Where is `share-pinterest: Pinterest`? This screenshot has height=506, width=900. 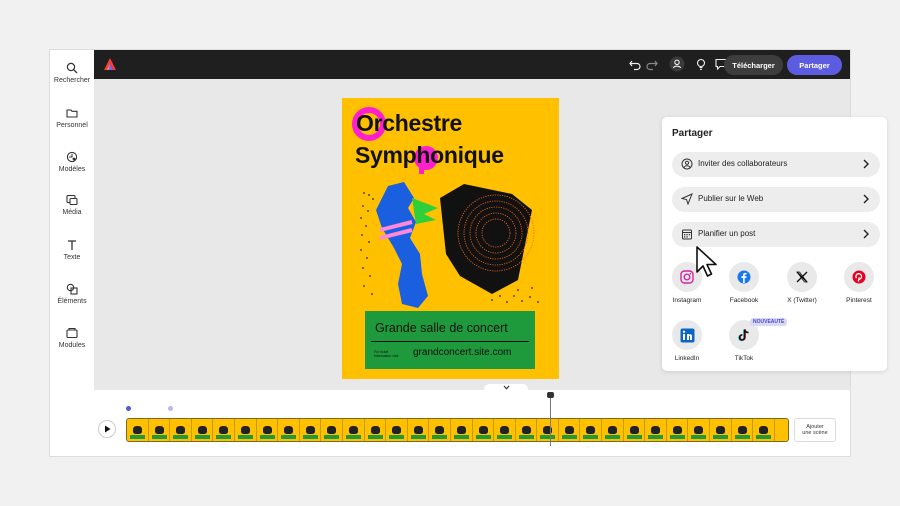 share-pinterest: Pinterest is located at coordinates (859, 283).